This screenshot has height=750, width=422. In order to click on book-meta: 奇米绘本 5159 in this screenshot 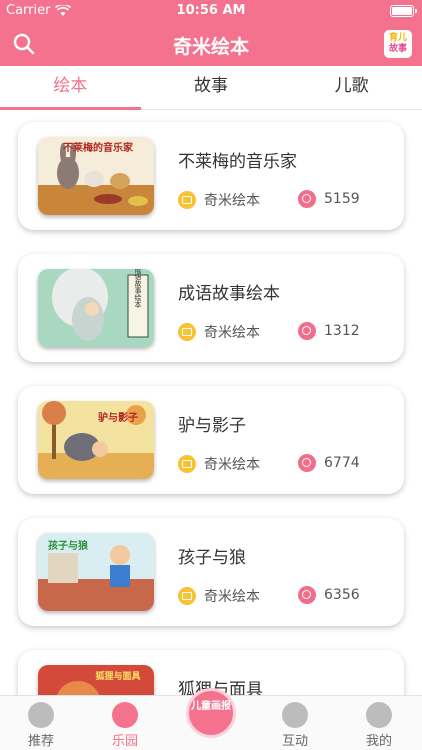, I will do `click(269, 200)`.